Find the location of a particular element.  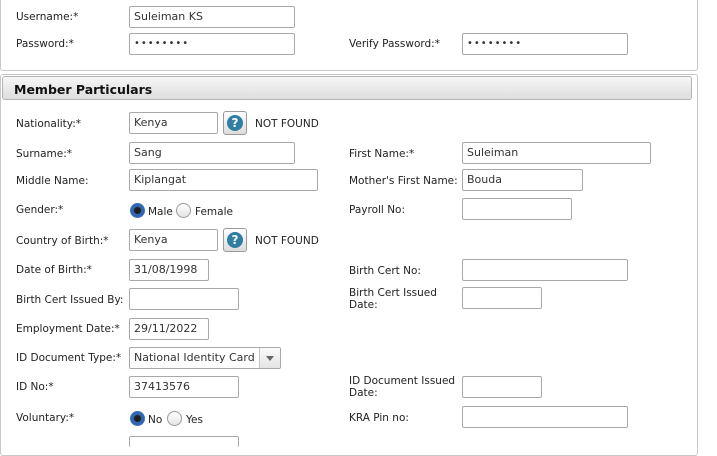

nationality-help-button: ? is located at coordinates (235, 123).